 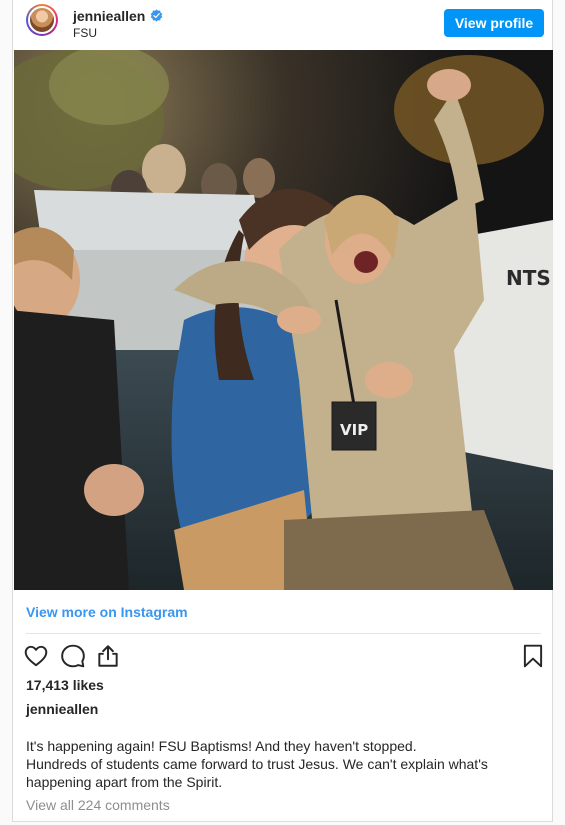 I want to click on view-all-comments-link: View all 224 comments, so click(x=98, y=805).